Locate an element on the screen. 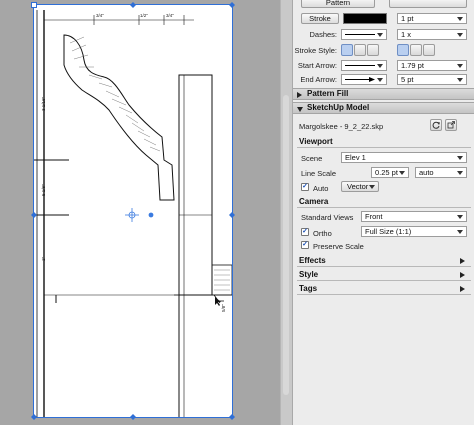 This screenshot has height=425, width=474. dimension-label: 5 1/8" is located at coordinates (43, 190).